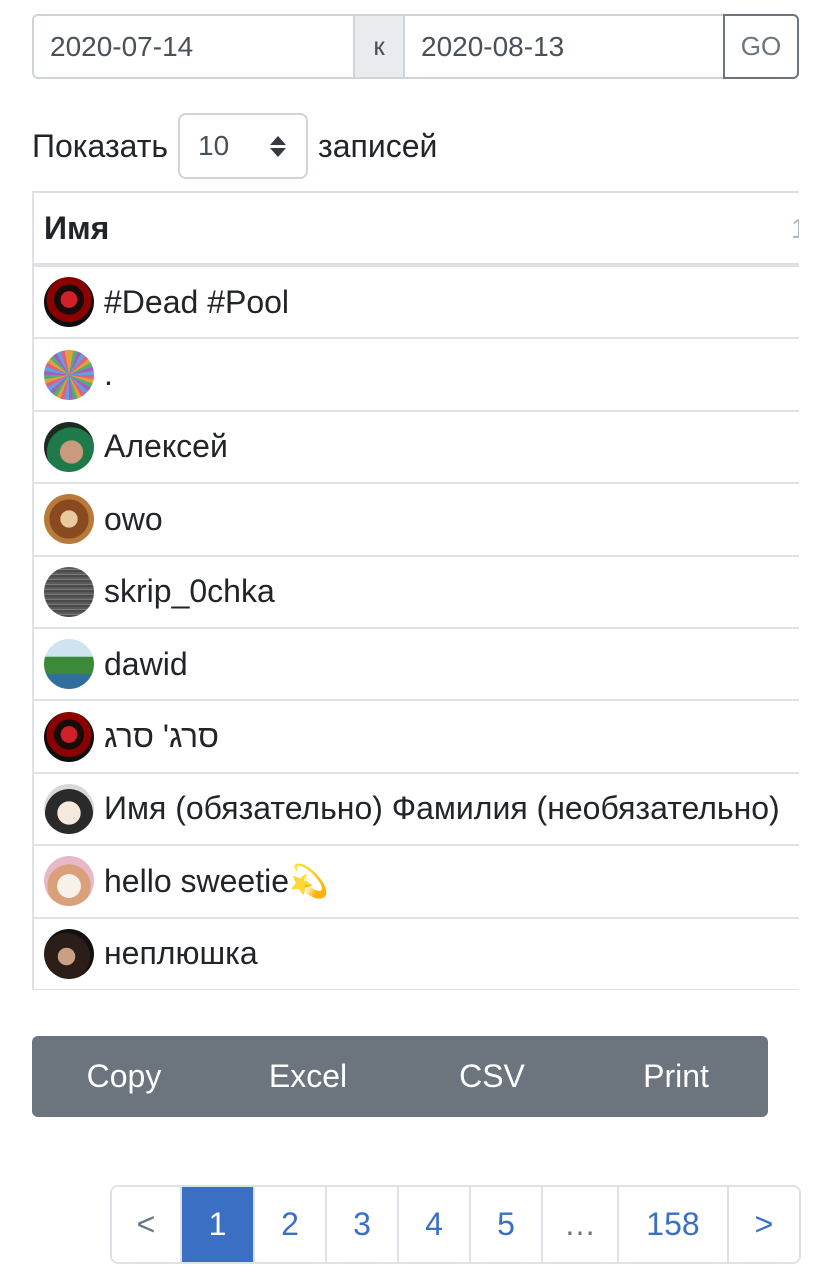  Describe the element at coordinates (69, 881) in the screenshot. I see `dog-flower-crown-avatar` at that location.